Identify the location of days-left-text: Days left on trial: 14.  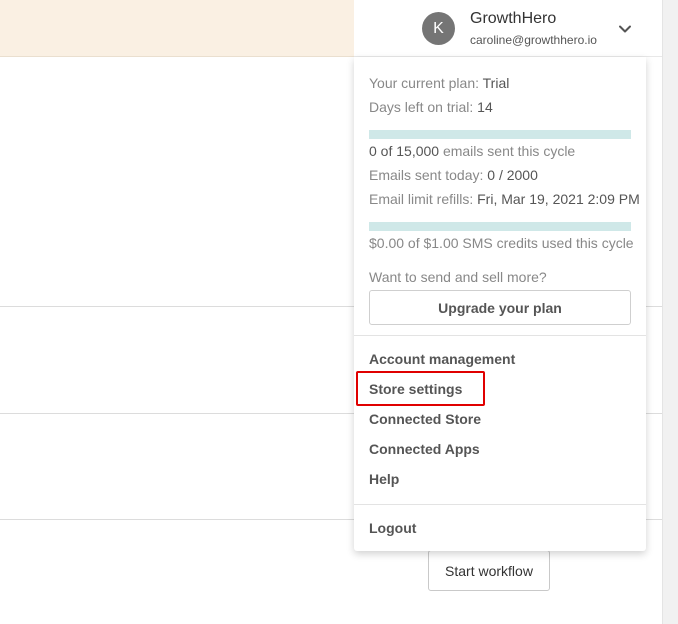
(431, 107).